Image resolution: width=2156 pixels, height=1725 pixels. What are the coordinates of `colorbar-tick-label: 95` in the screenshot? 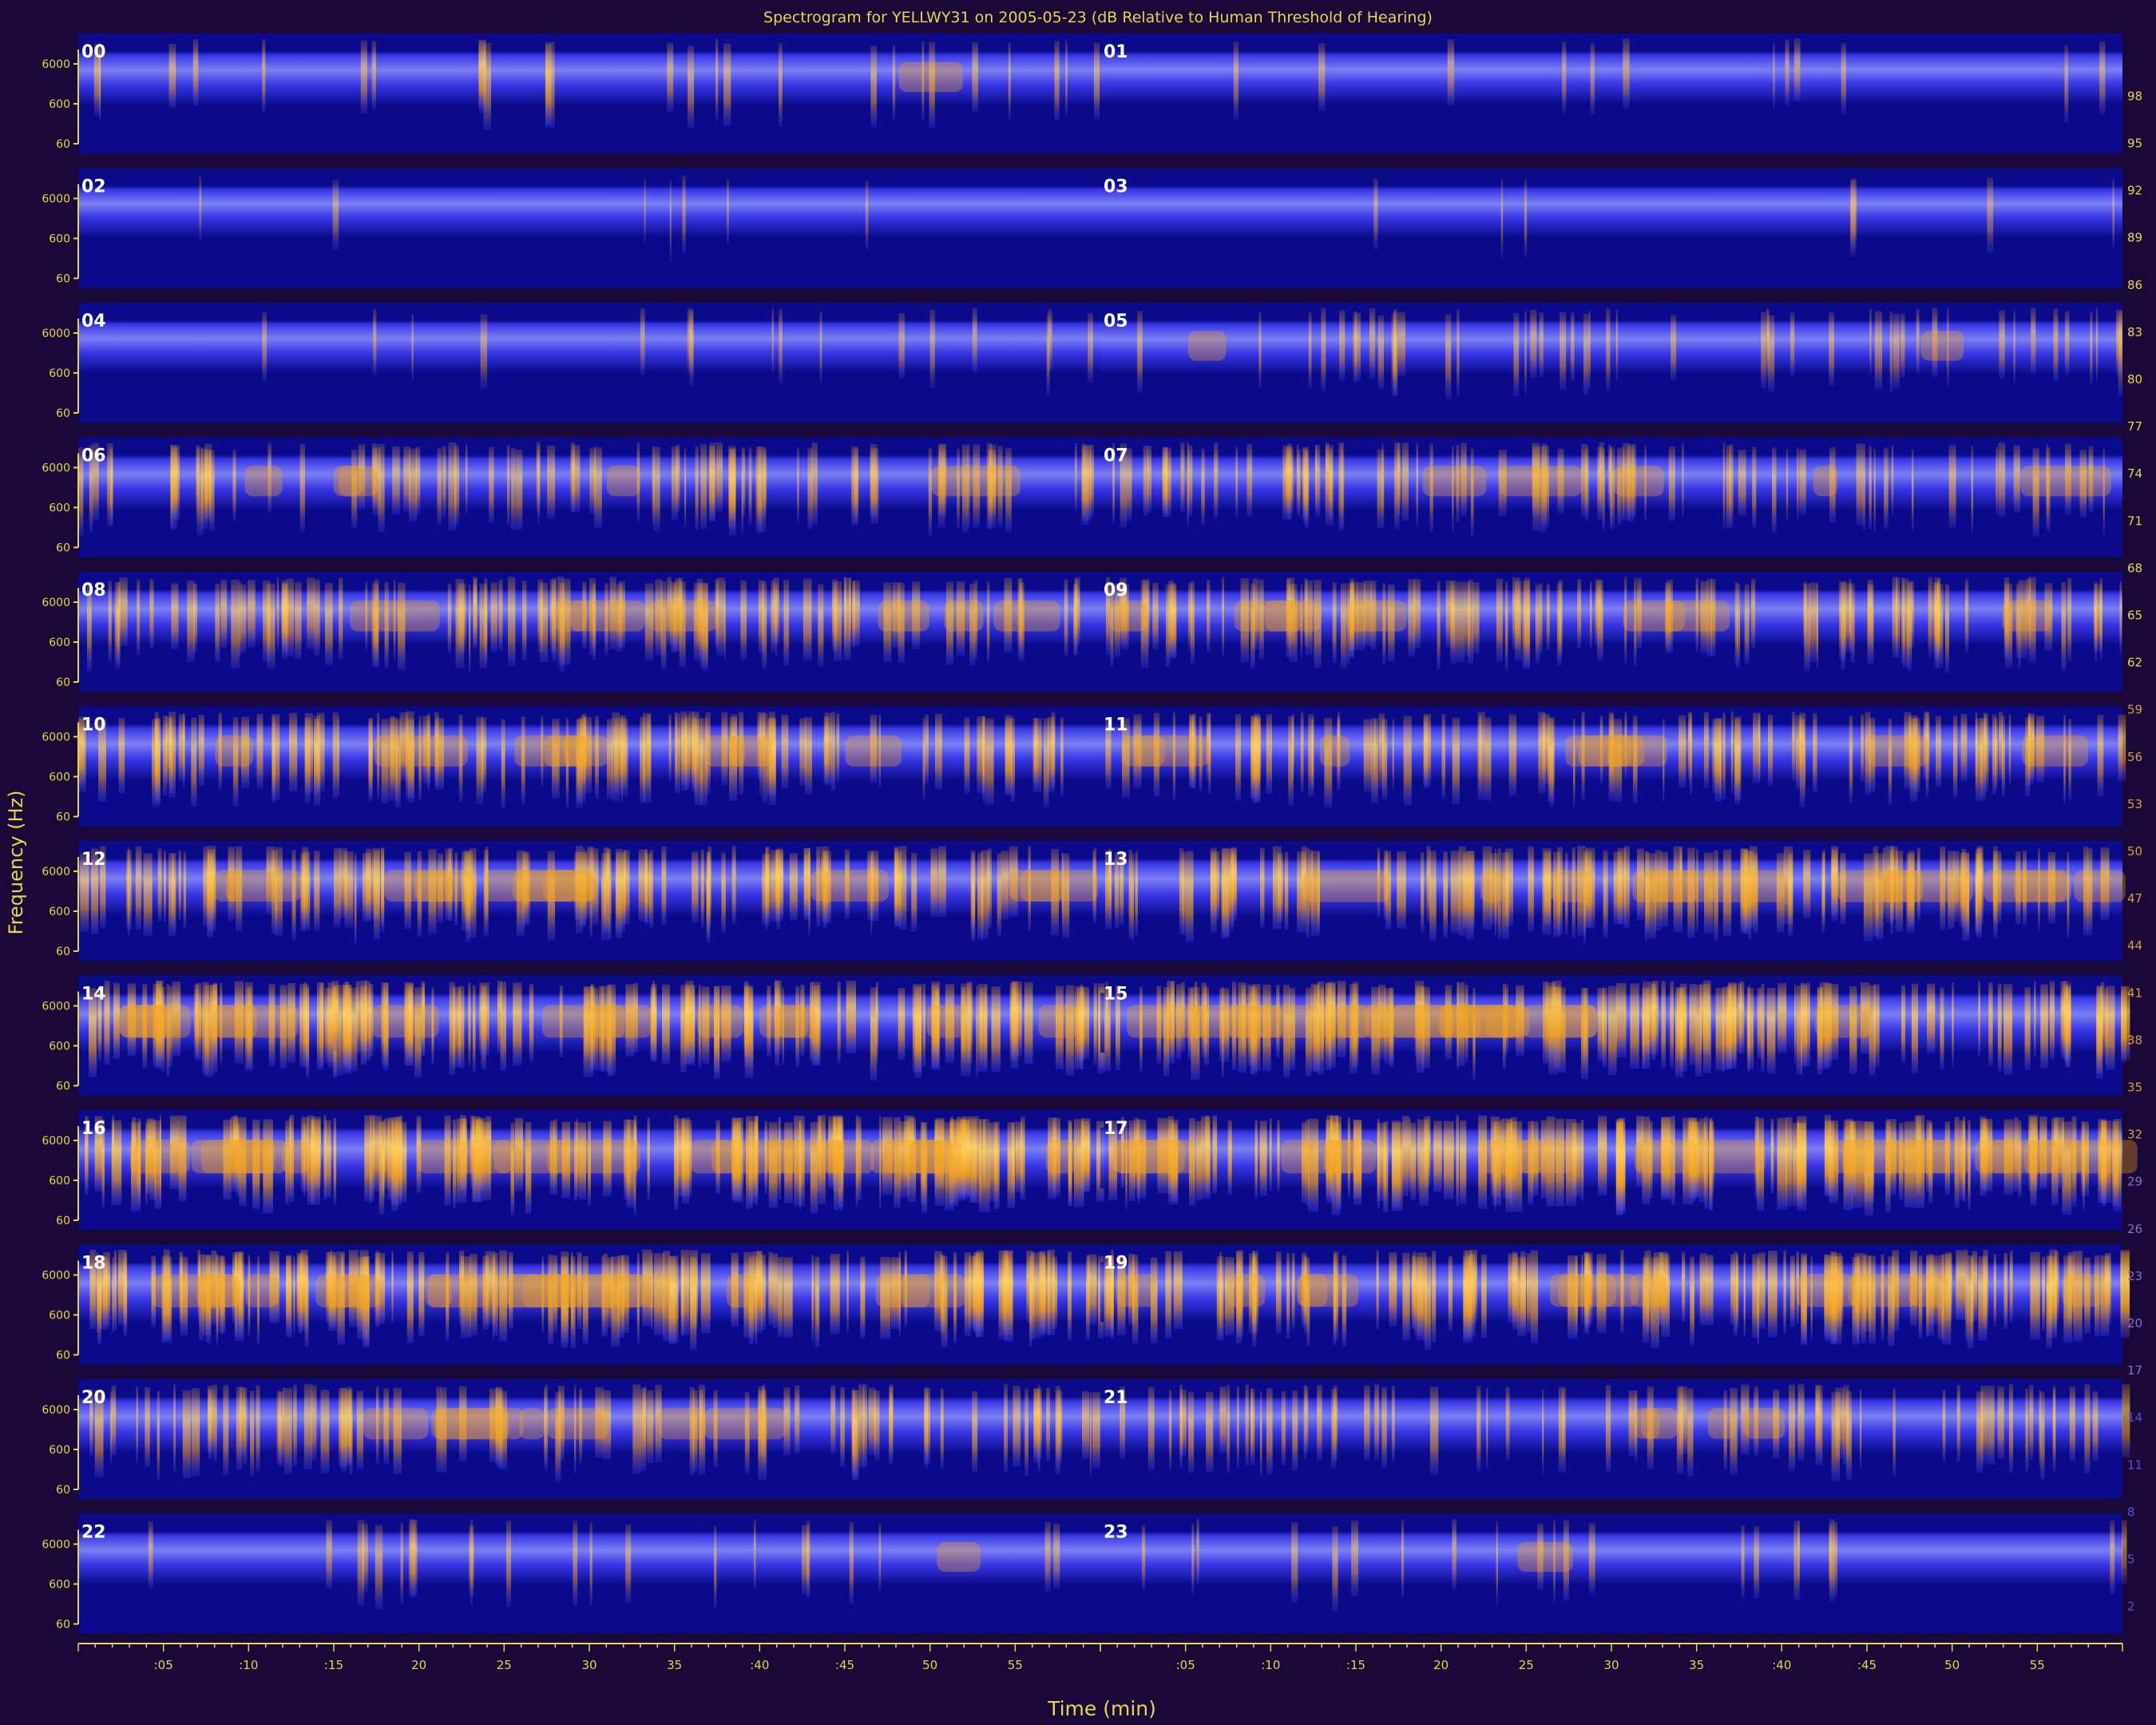 It's located at (2134, 144).